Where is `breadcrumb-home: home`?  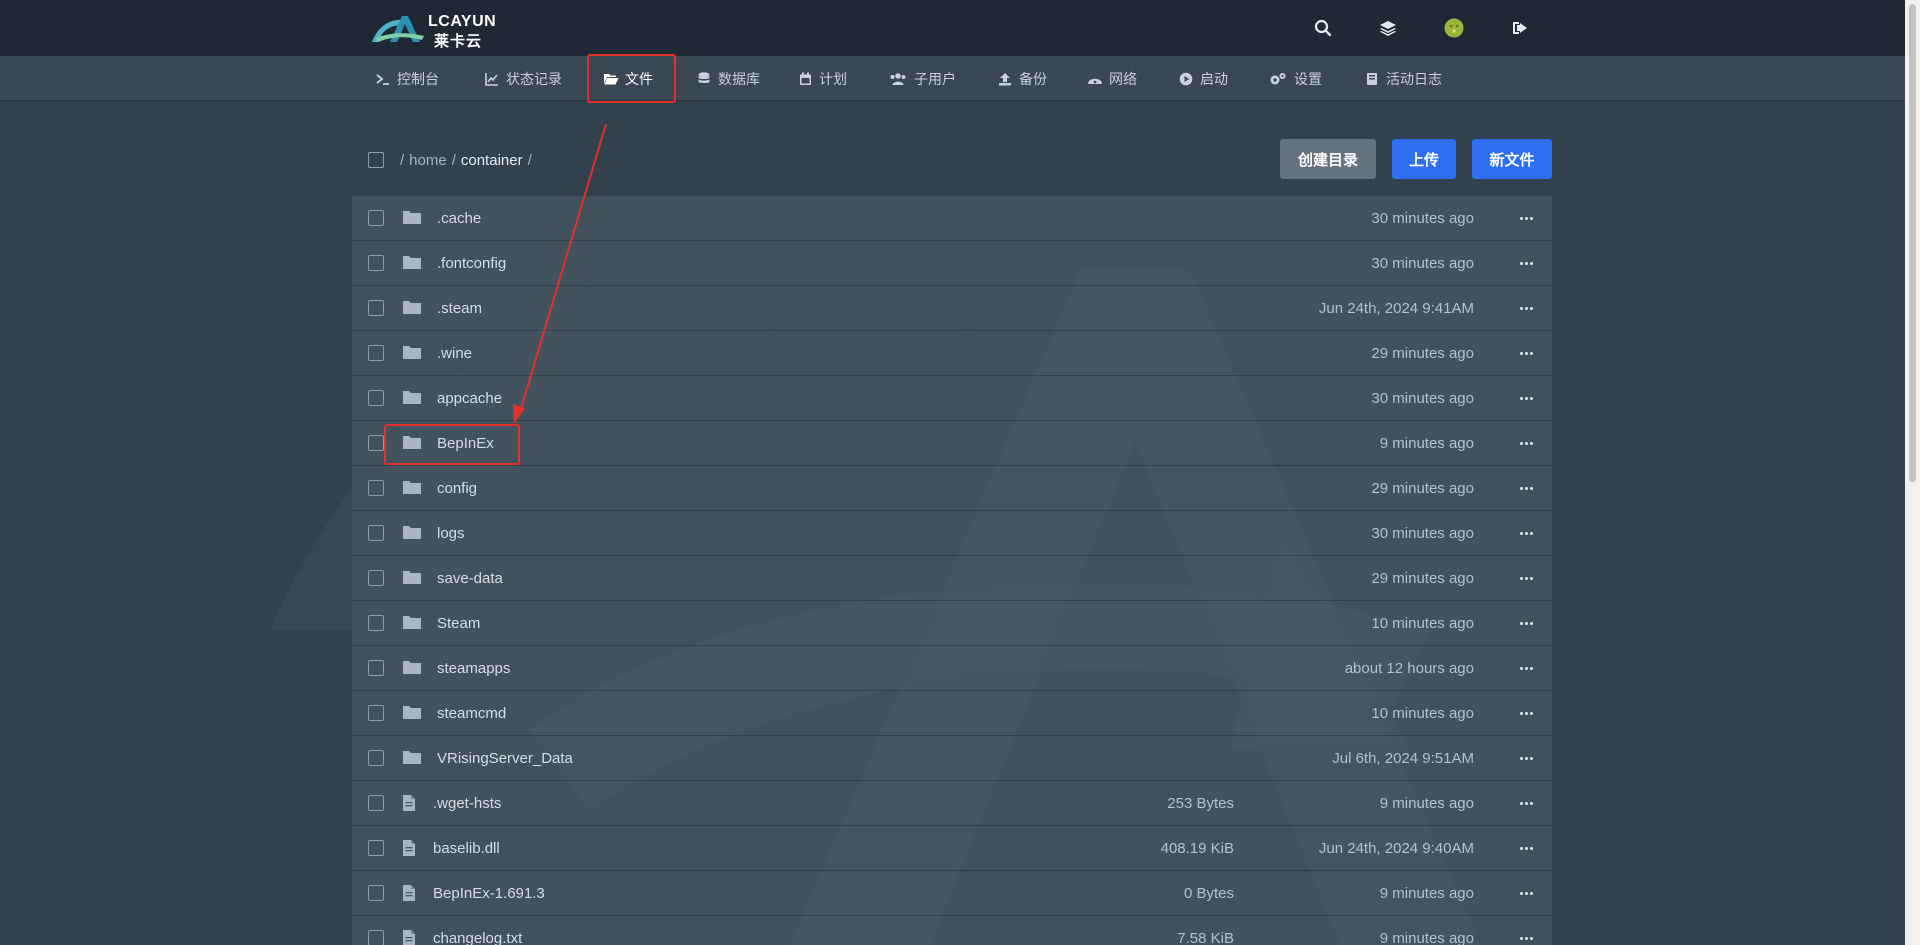
breadcrumb-home: home is located at coordinates (428, 160).